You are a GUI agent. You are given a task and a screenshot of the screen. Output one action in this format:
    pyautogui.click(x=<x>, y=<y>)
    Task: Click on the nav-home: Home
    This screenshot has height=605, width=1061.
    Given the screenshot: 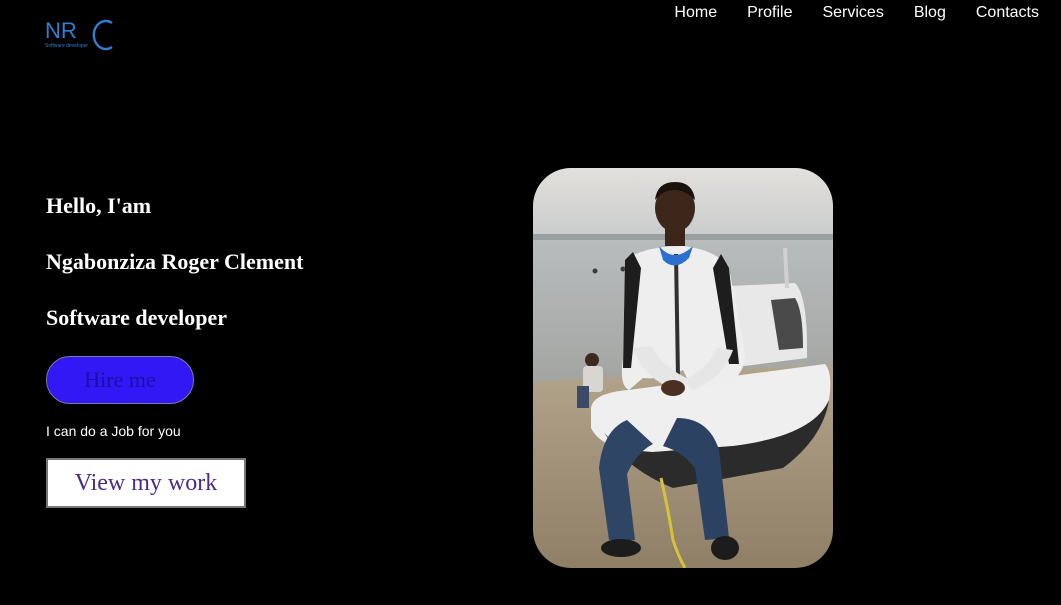 What is the action you would take?
    pyautogui.click(x=695, y=13)
    